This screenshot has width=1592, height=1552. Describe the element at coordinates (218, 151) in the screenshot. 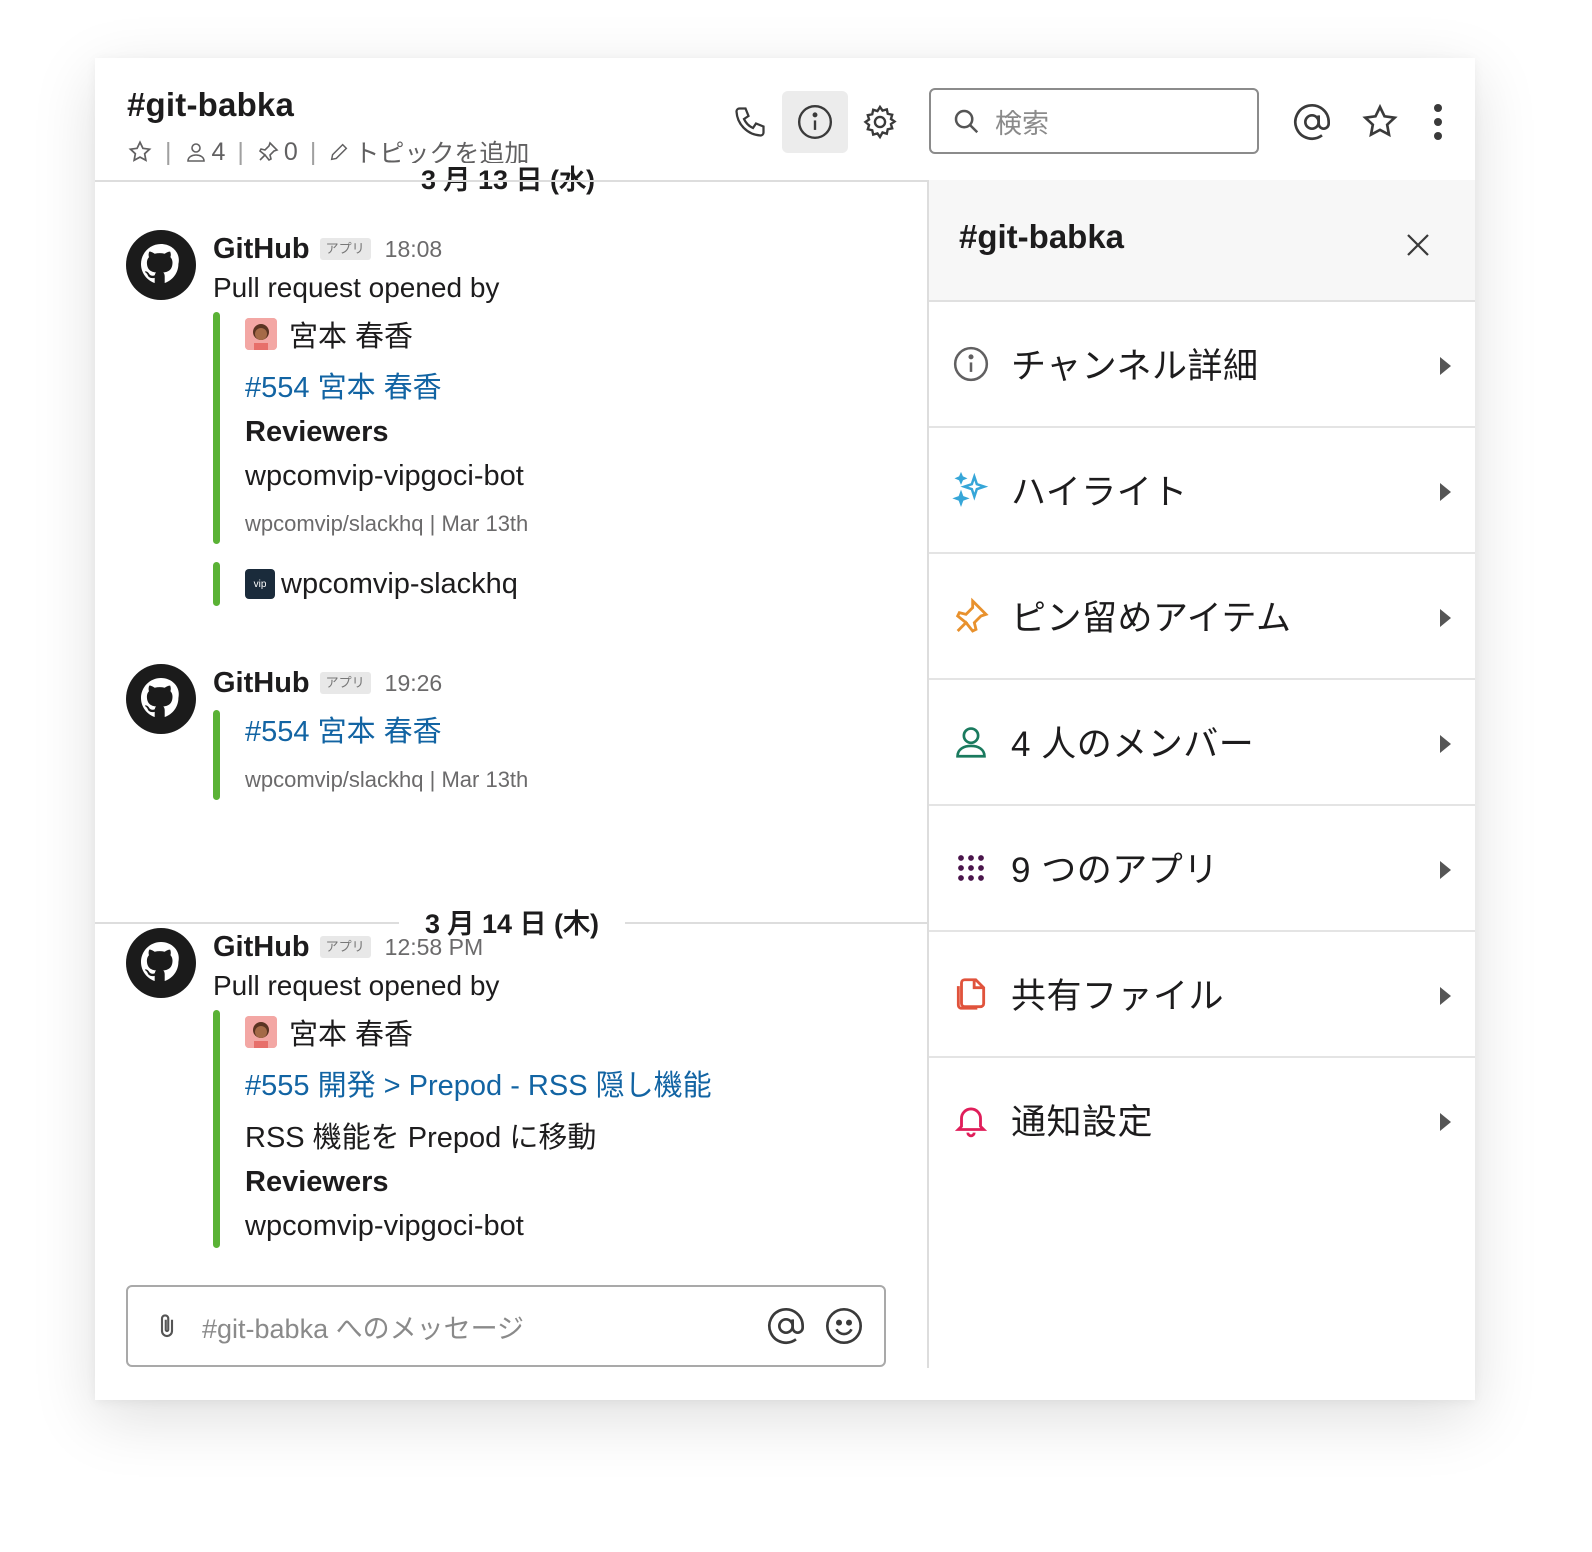

I see `member-count-value: 4` at that location.